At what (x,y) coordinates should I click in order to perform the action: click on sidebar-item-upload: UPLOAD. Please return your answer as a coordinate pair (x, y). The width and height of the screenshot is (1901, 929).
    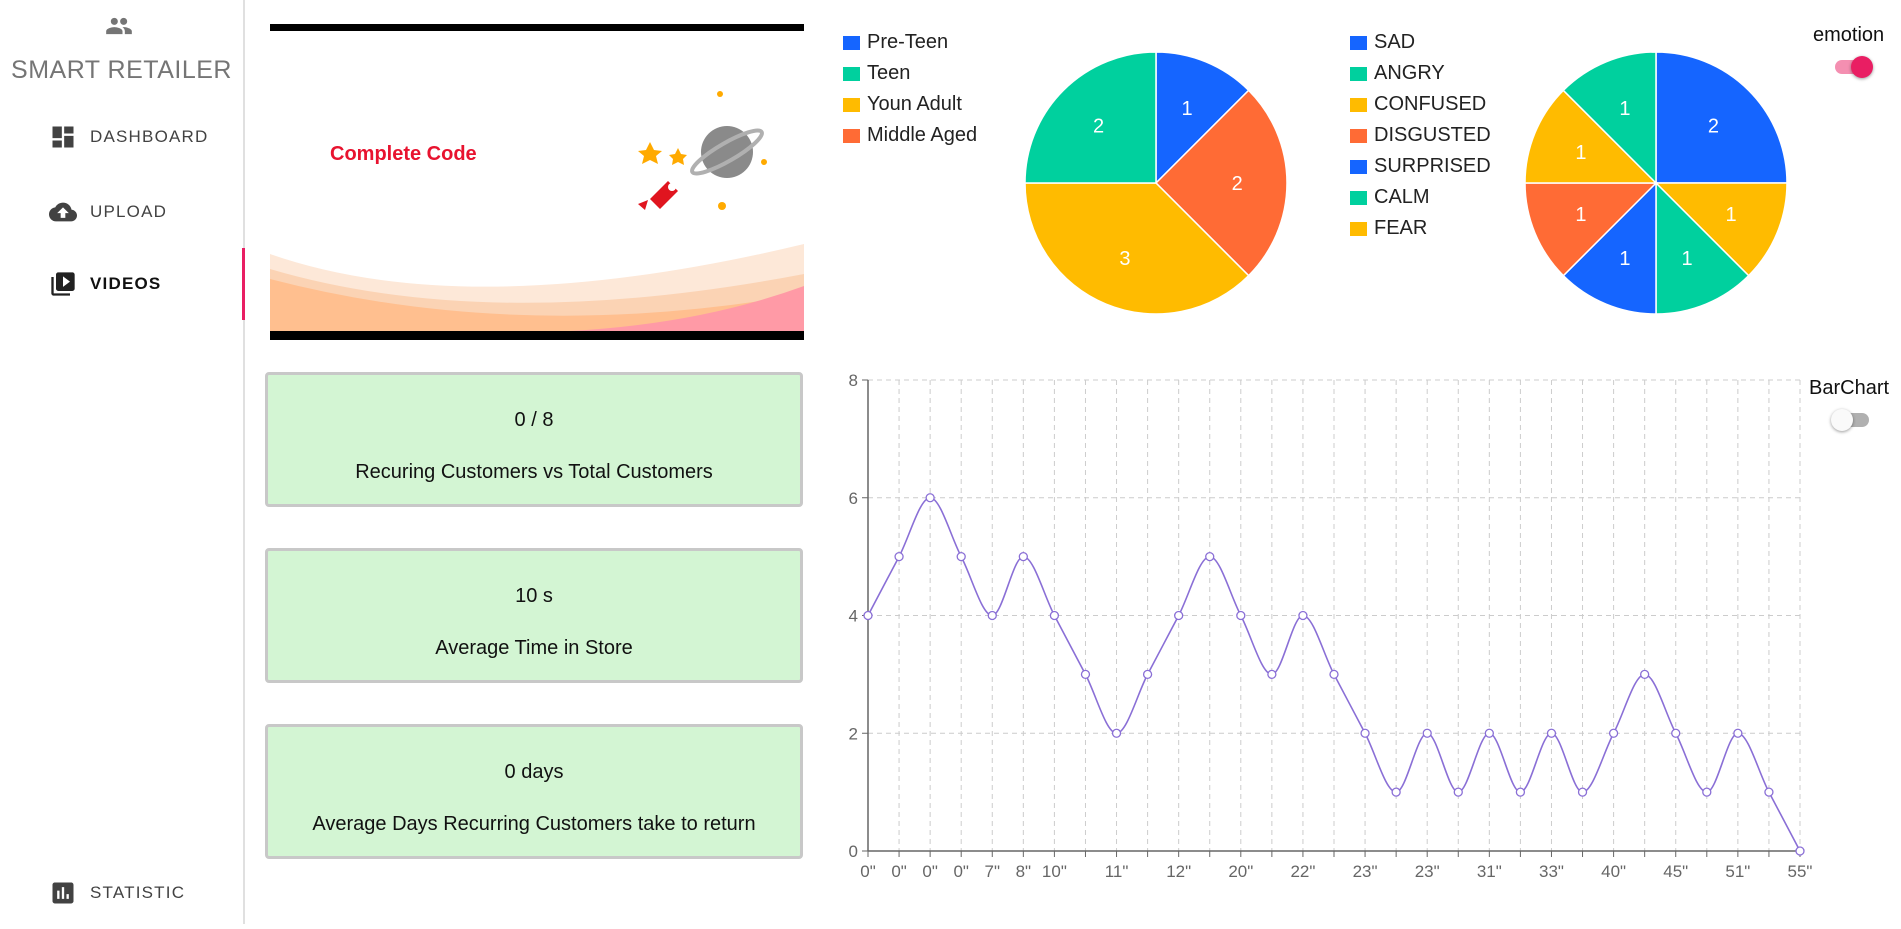
    Looking at the image, I should click on (122, 212).